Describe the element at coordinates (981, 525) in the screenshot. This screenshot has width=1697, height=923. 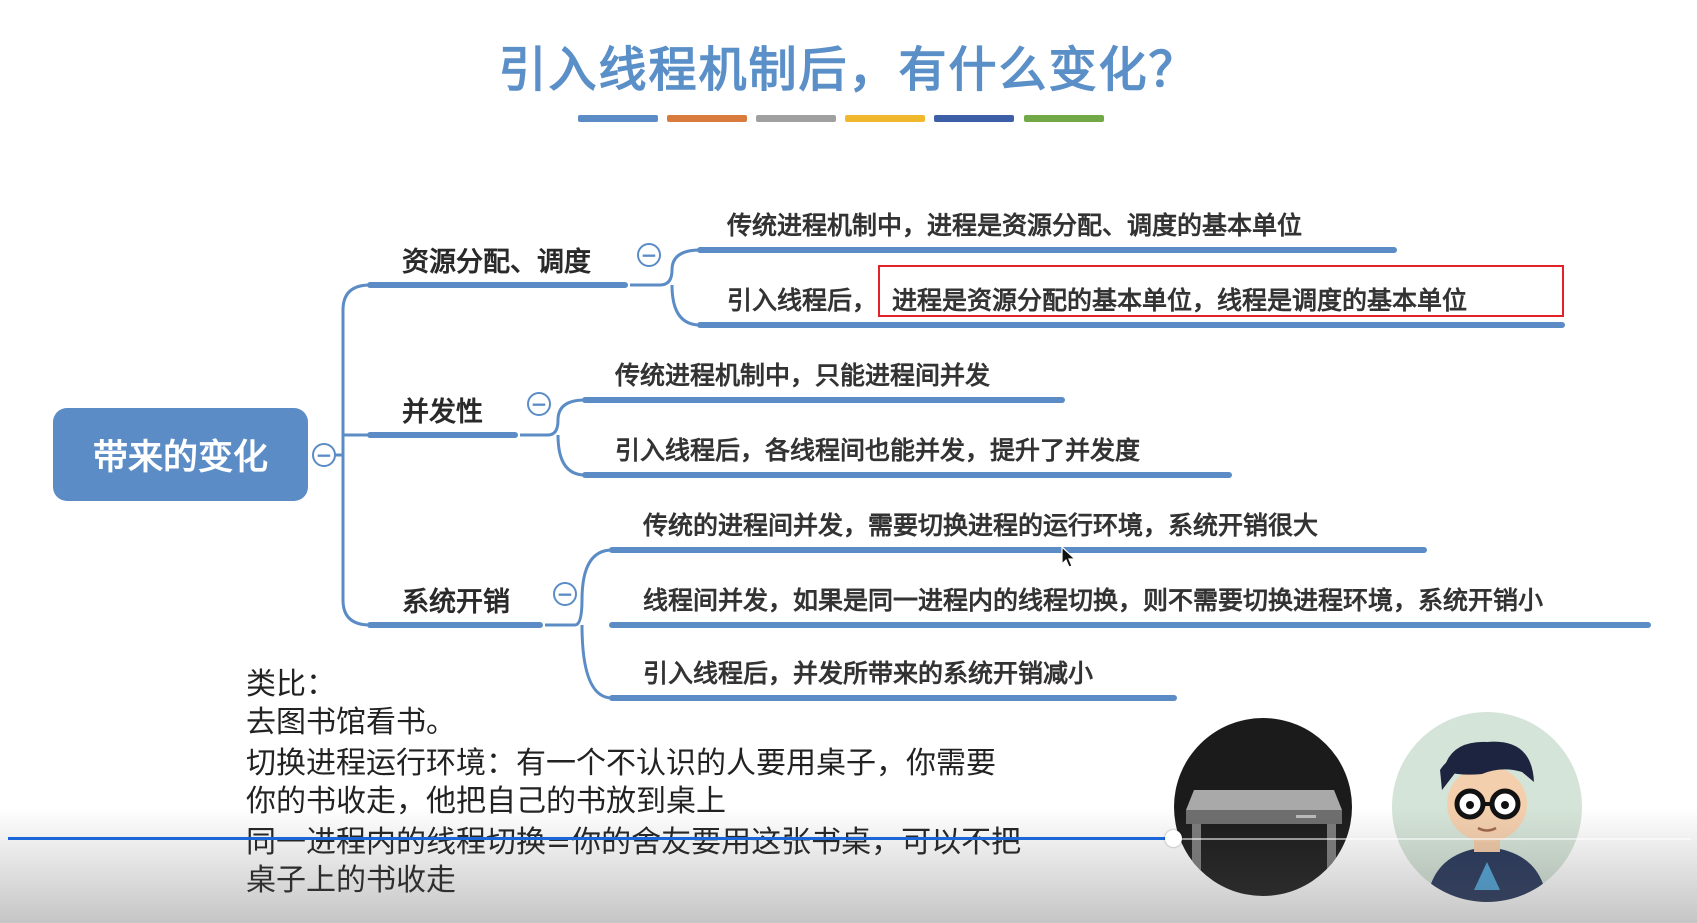
I see `leaf-process-switch-overhead: 传统的进程间并发，需要切换进程的运行环境，系统开销很大` at that location.